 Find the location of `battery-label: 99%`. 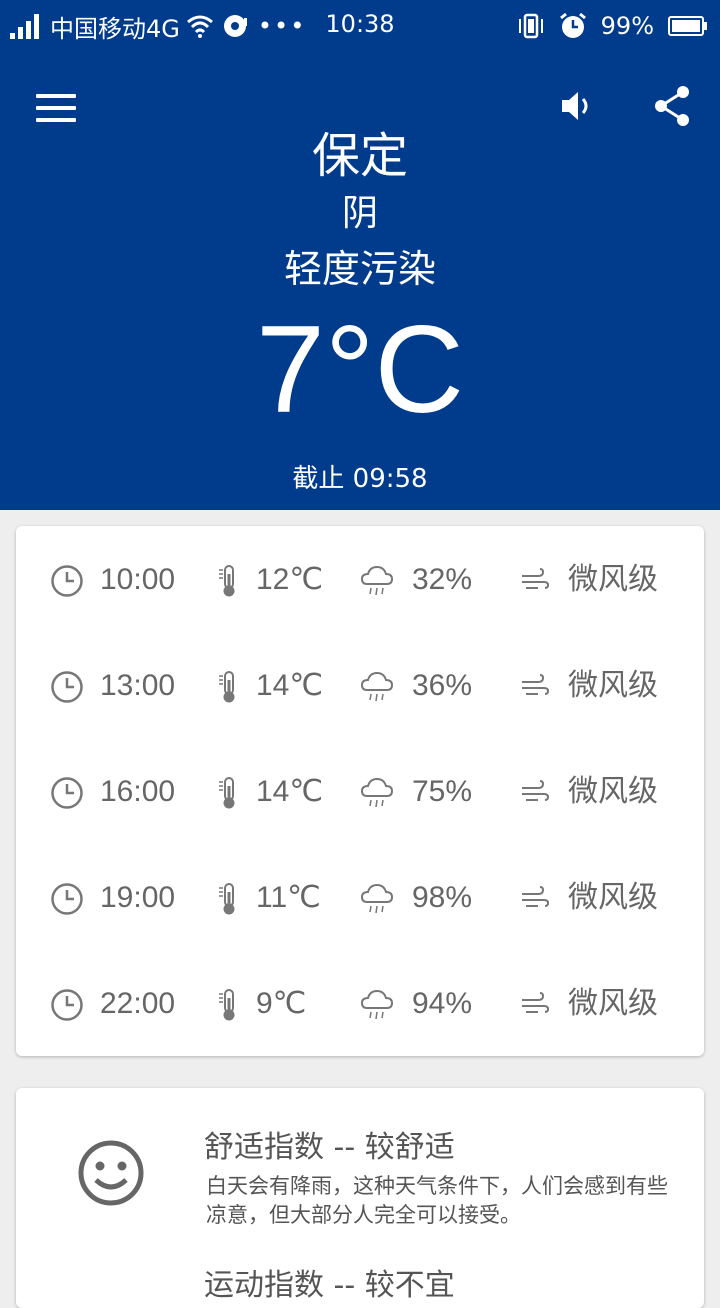

battery-label: 99% is located at coordinates (627, 26).